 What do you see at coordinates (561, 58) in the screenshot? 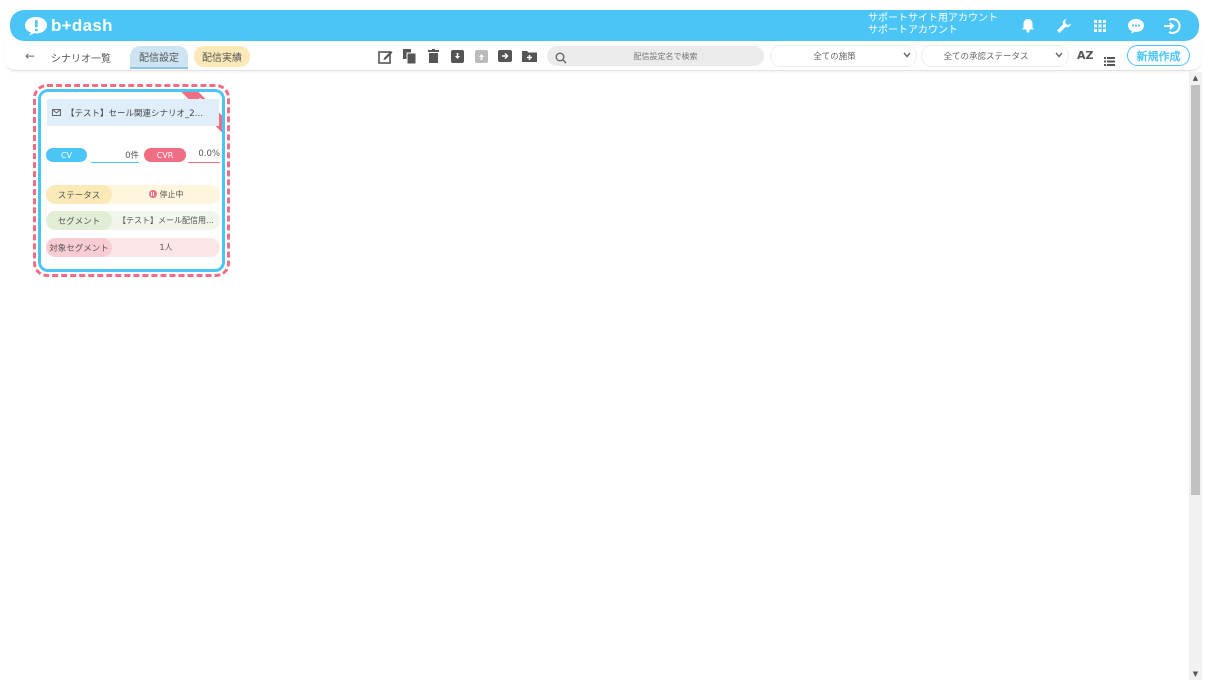
I see `search-icon` at bounding box center [561, 58].